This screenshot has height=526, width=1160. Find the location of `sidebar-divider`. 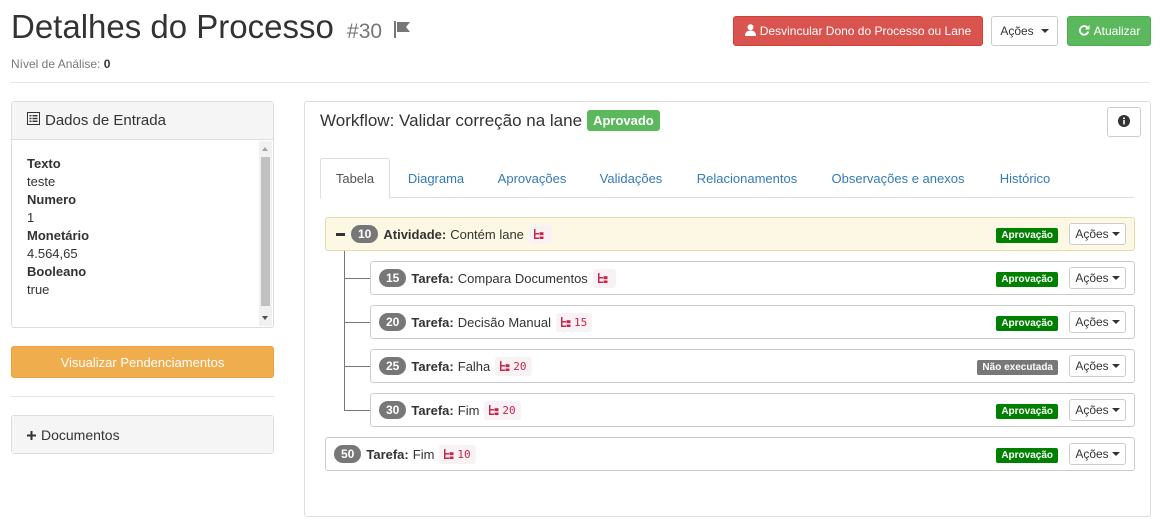

sidebar-divider is located at coordinates (142, 396).